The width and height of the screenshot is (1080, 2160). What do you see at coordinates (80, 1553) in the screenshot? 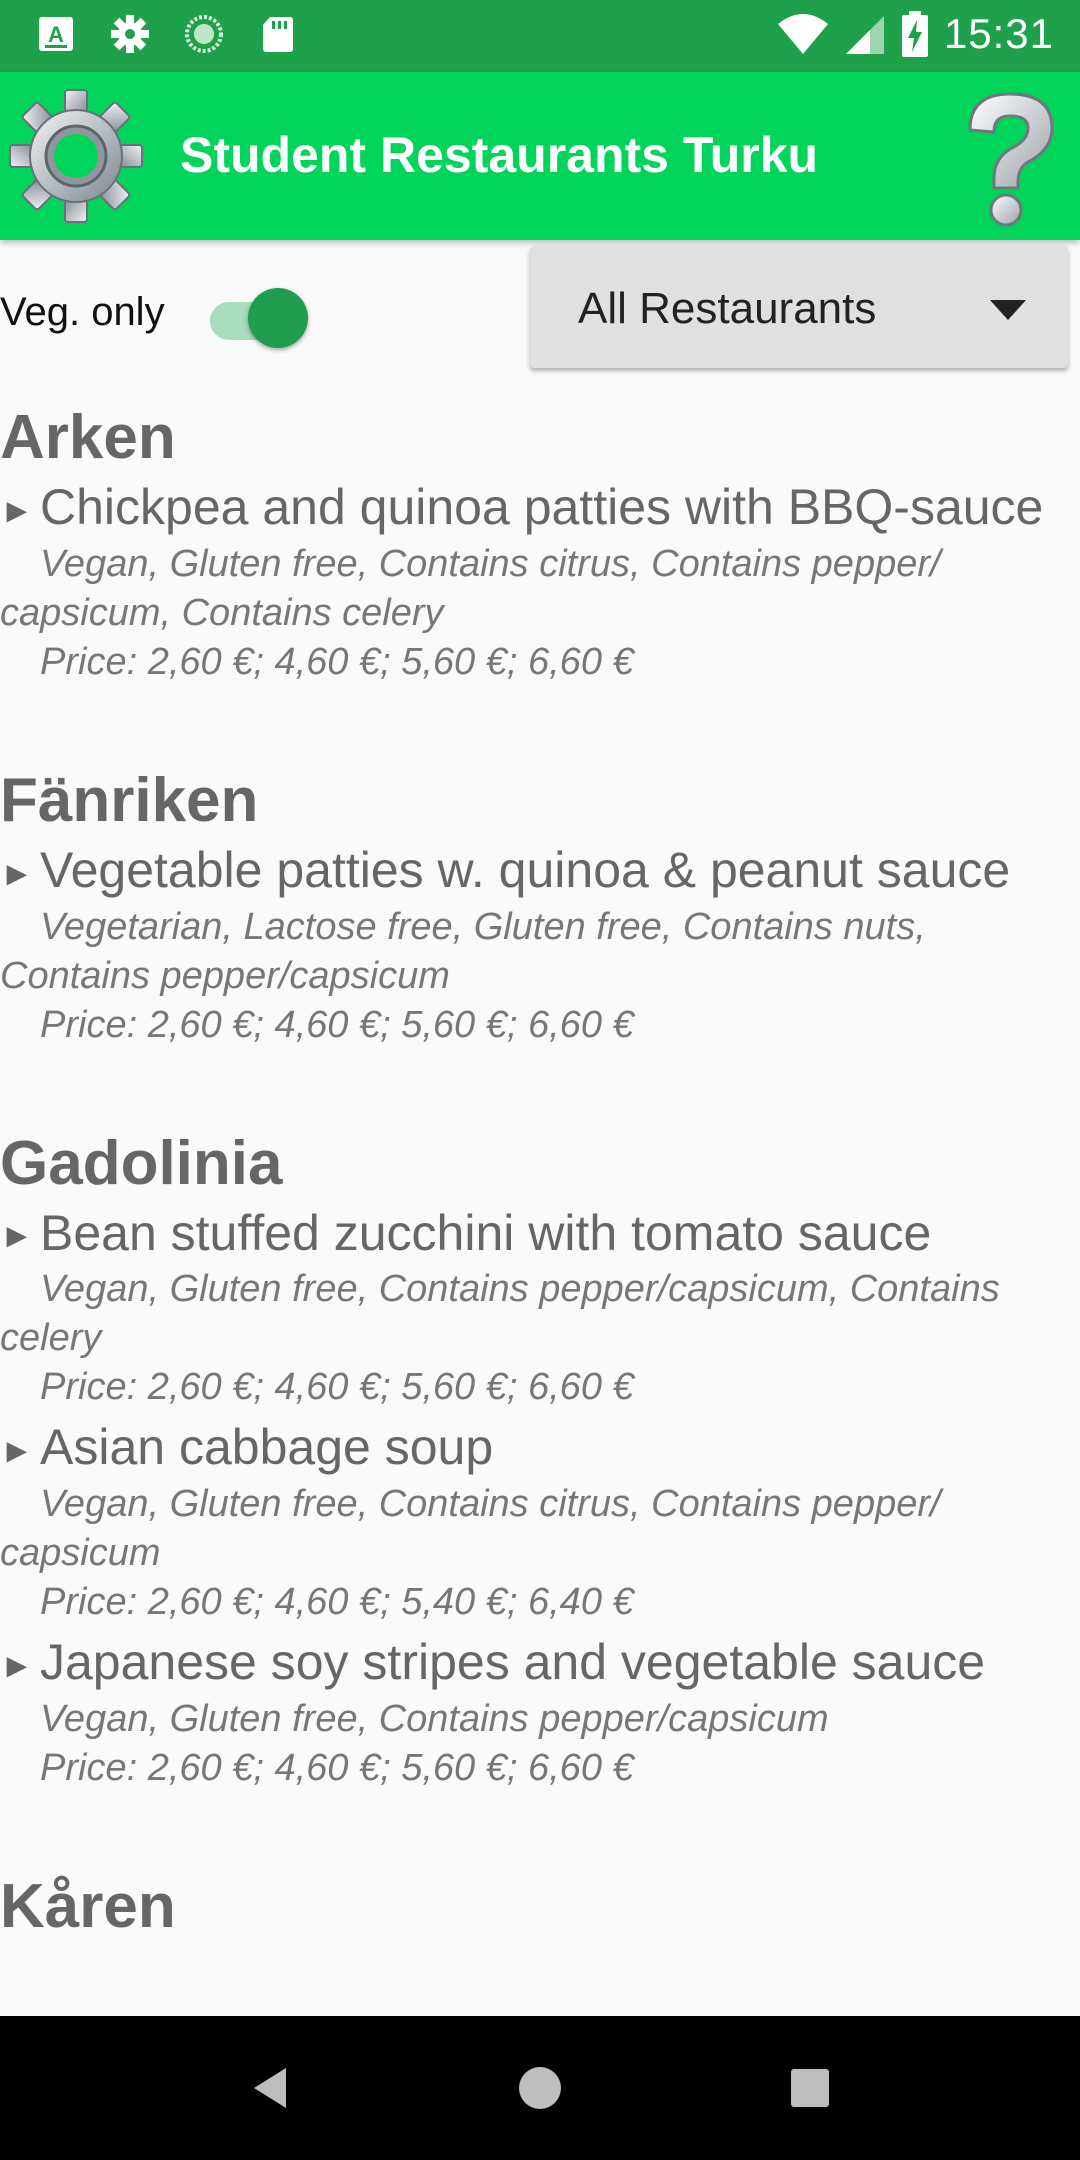
I see `dish-diet: capsicum` at bounding box center [80, 1553].